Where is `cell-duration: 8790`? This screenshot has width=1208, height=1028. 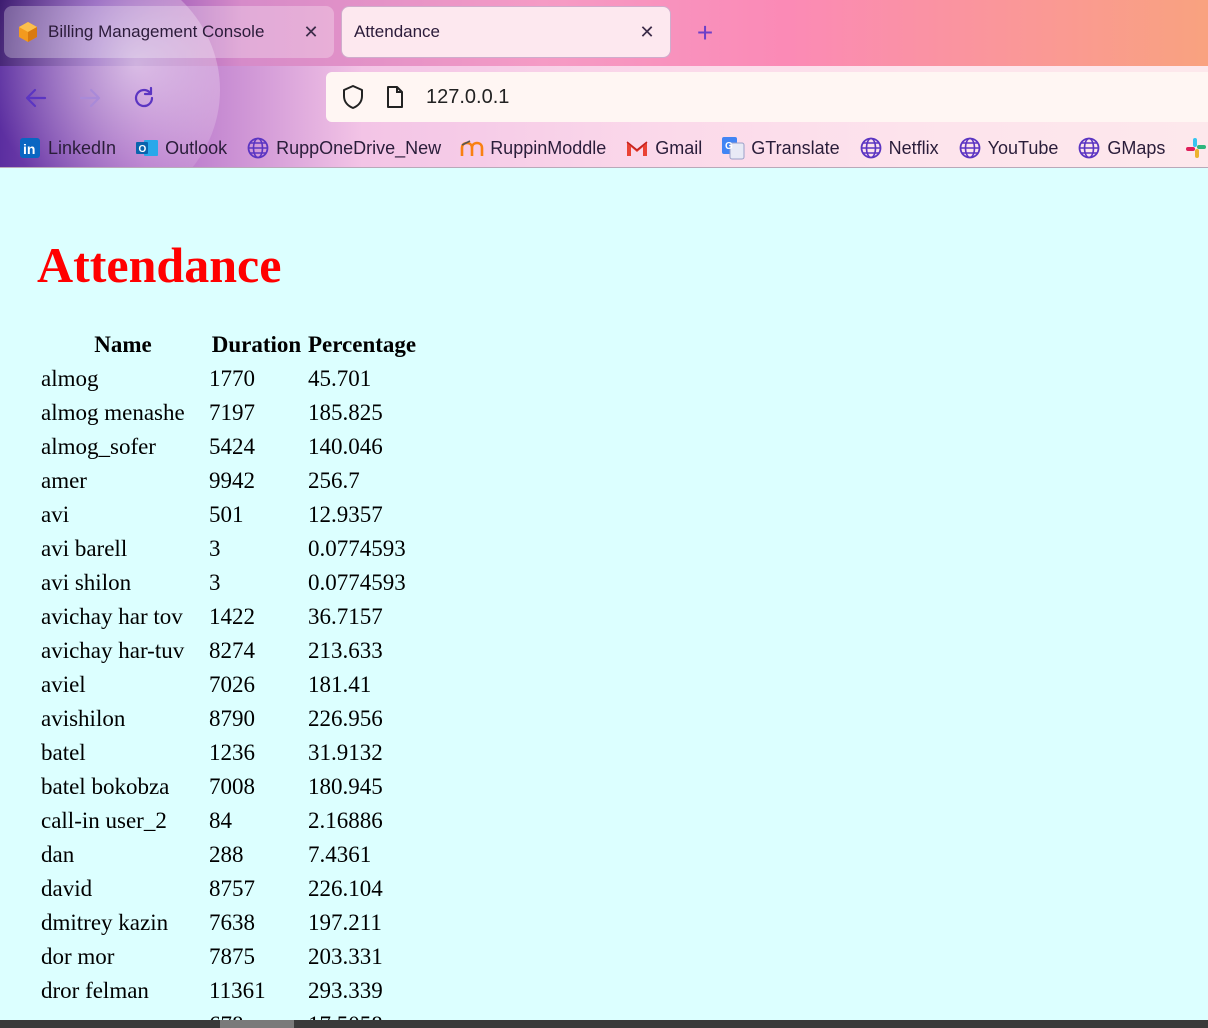
cell-duration: 8790 is located at coordinates (232, 718).